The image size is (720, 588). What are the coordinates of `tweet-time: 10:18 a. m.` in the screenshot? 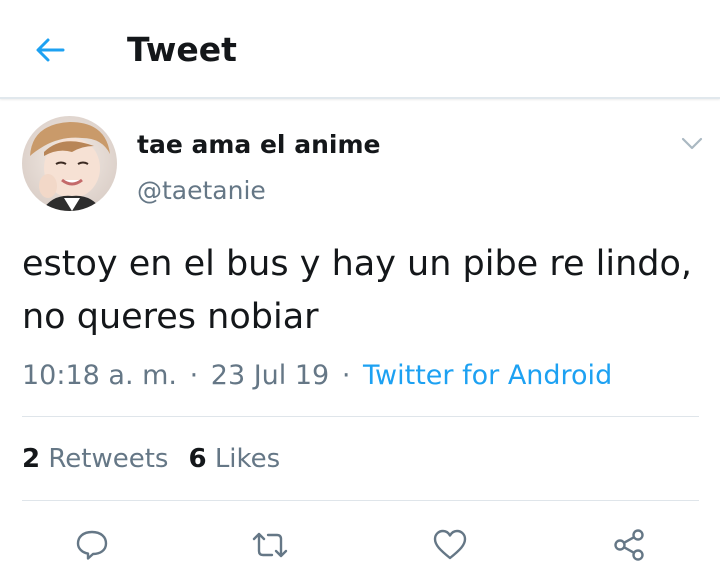 It's located at (99, 375).